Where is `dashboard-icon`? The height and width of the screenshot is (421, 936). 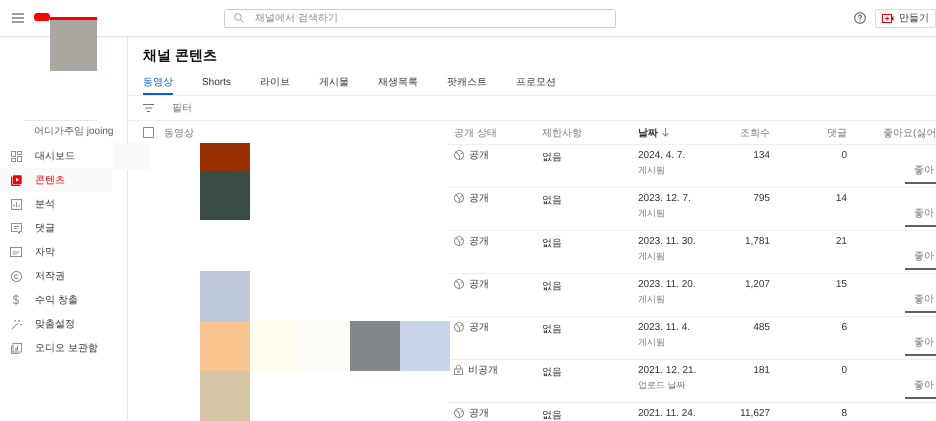 dashboard-icon is located at coordinates (16, 156).